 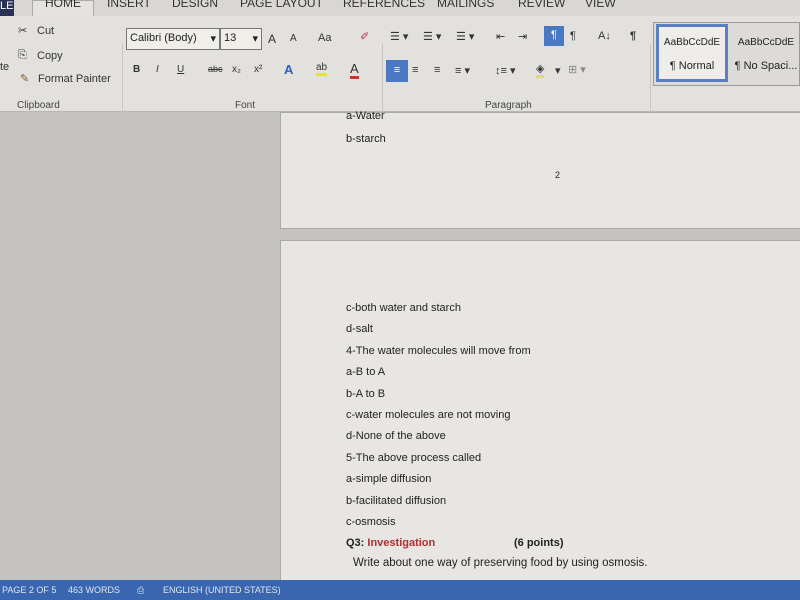 What do you see at coordinates (371, 522) in the screenshot?
I see `doc-line: c-osmosis` at bounding box center [371, 522].